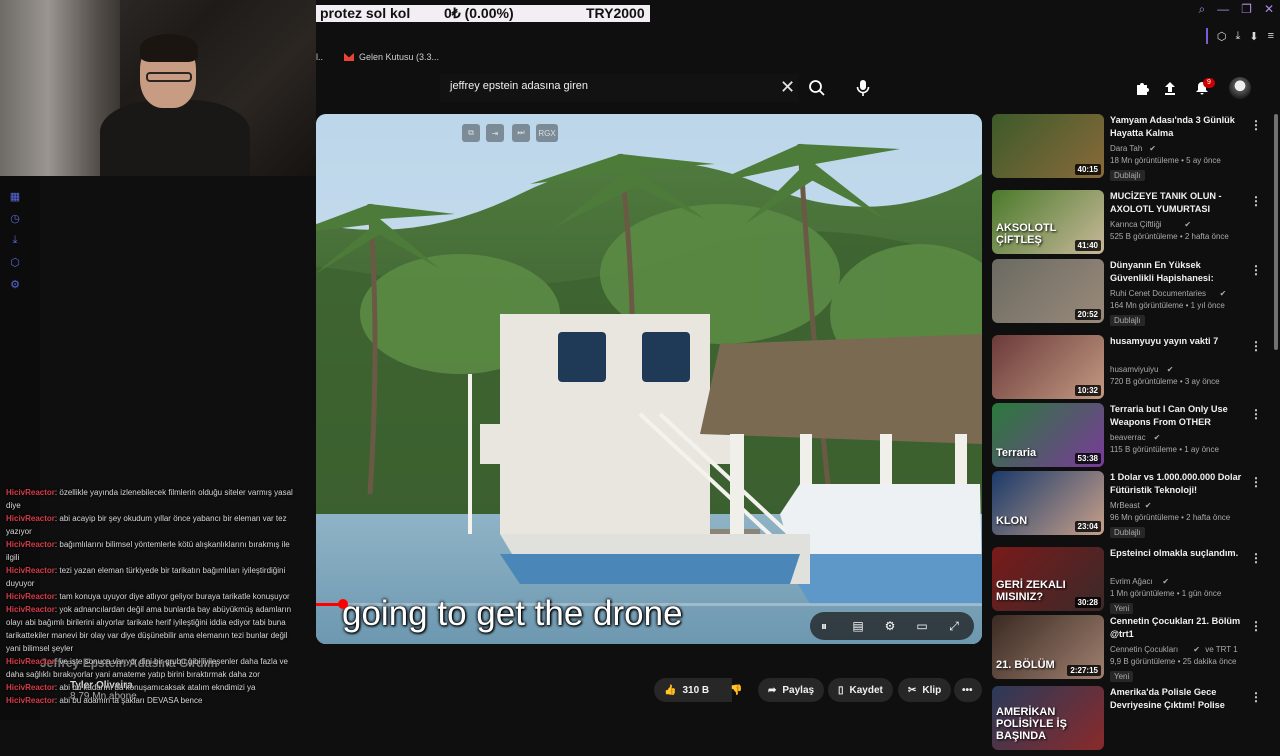  I want to click on next-icon: ⏭, so click(521, 133).